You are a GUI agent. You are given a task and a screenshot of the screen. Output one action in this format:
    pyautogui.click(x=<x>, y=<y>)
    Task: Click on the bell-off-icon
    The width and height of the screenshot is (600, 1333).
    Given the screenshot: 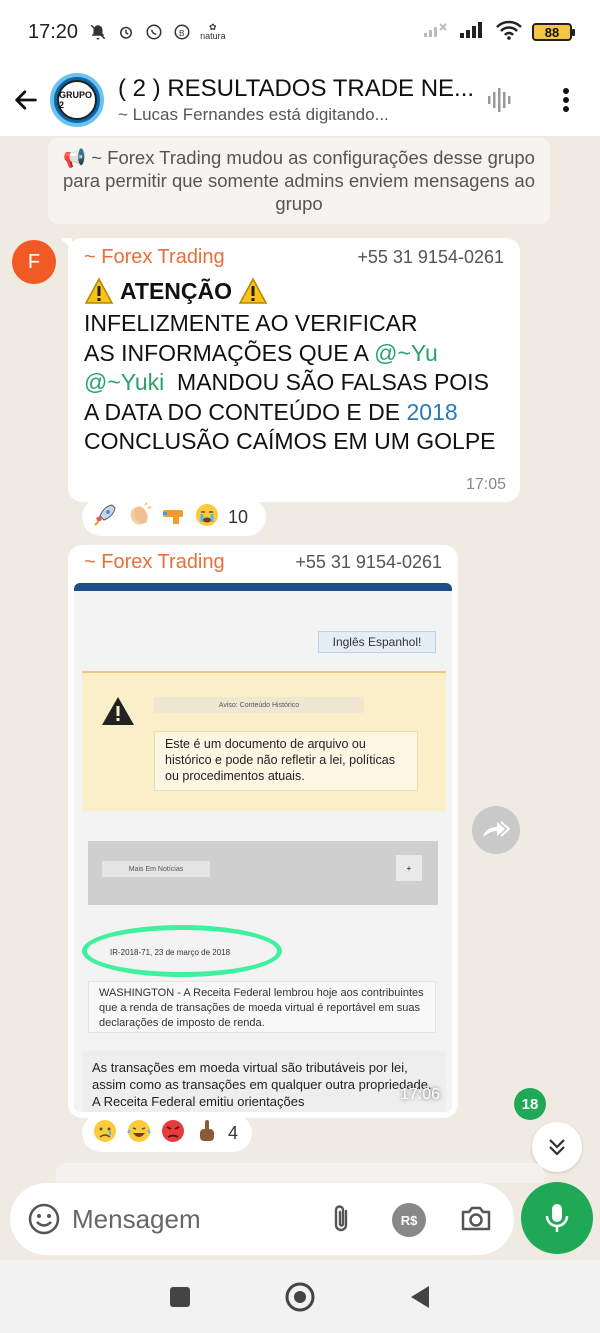 What is the action you would take?
    pyautogui.click(x=98, y=32)
    